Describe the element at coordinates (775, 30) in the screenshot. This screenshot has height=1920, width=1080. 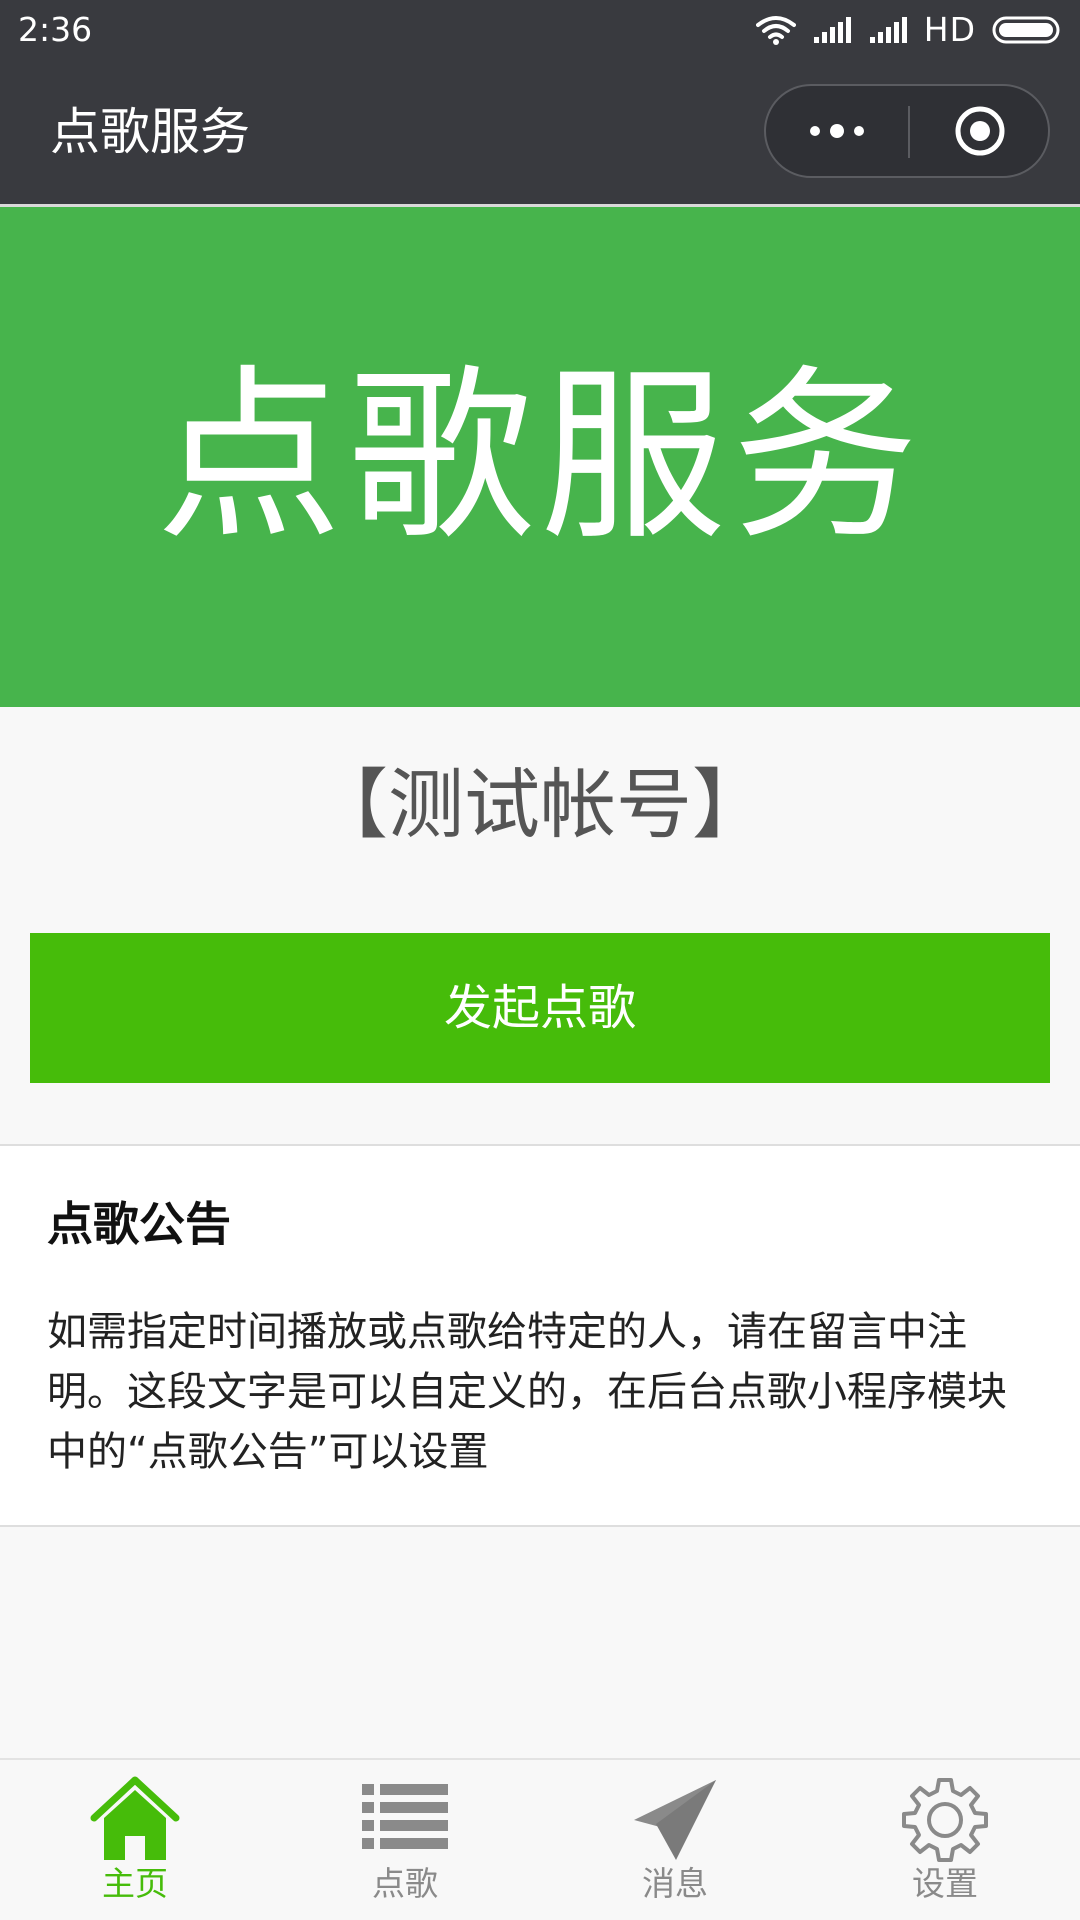
I see `wifi-icon` at that location.